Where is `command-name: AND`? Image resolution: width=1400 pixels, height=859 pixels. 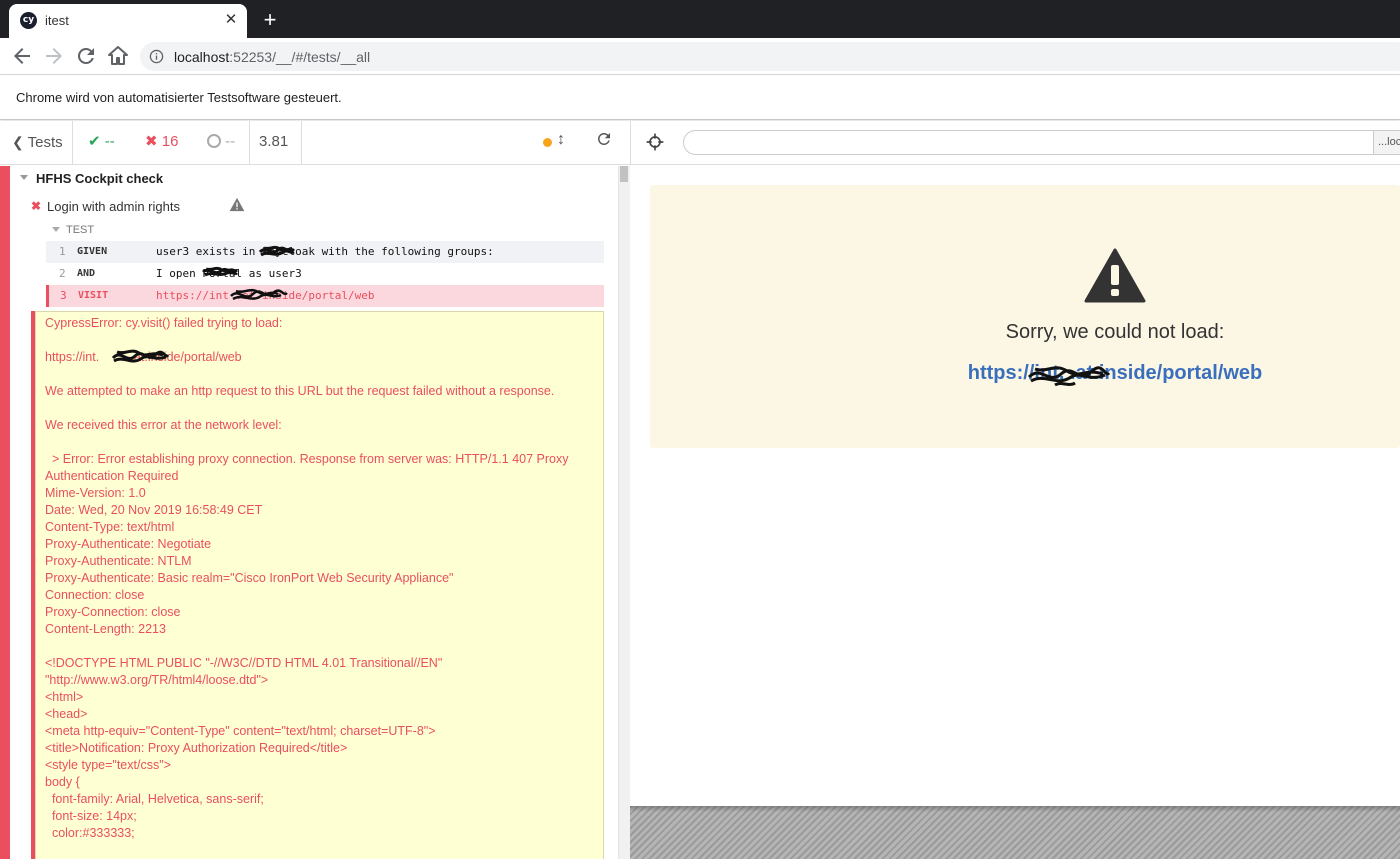
command-name: AND is located at coordinates (86, 273).